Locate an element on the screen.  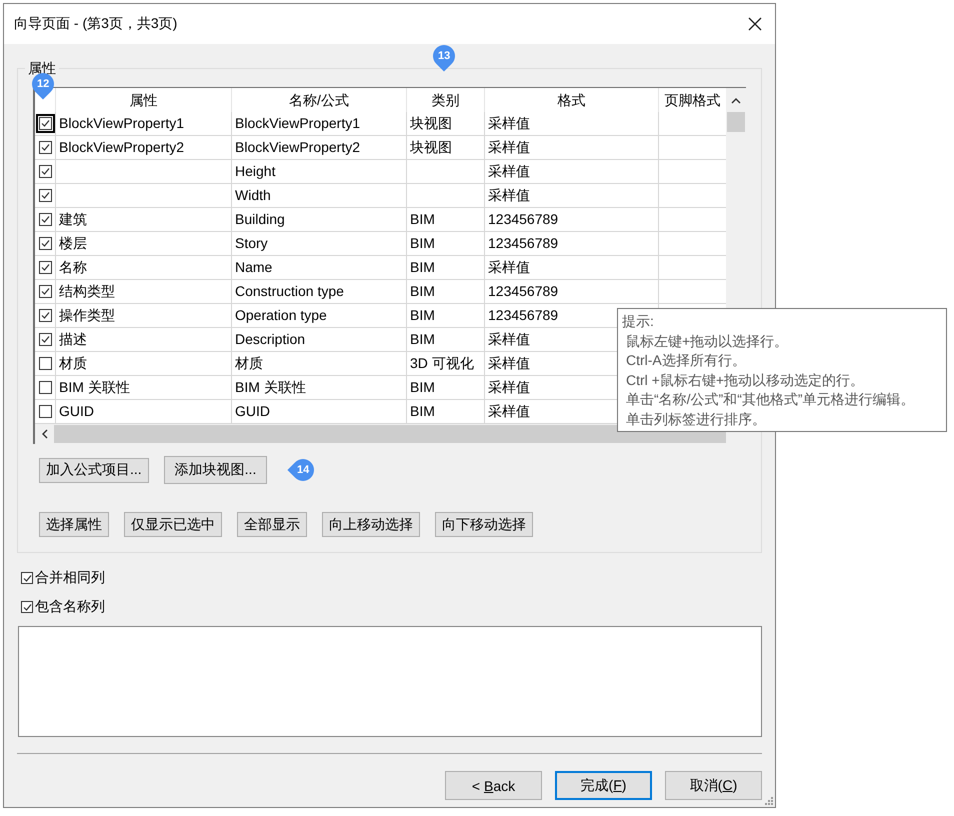
scrollbar-thumb is located at coordinates (736, 122).